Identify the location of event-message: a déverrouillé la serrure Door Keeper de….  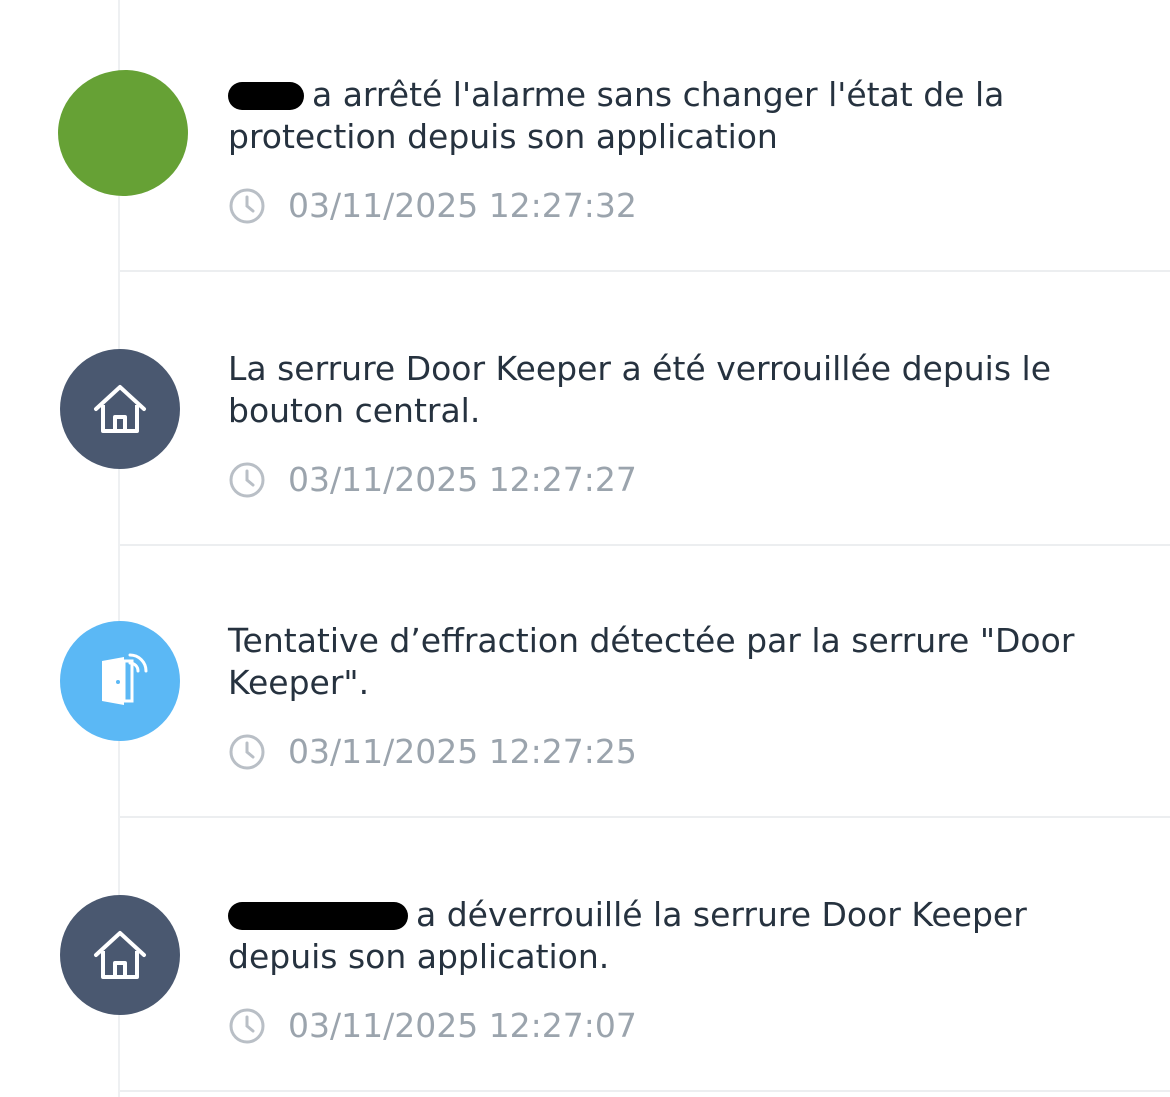
(668, 936).